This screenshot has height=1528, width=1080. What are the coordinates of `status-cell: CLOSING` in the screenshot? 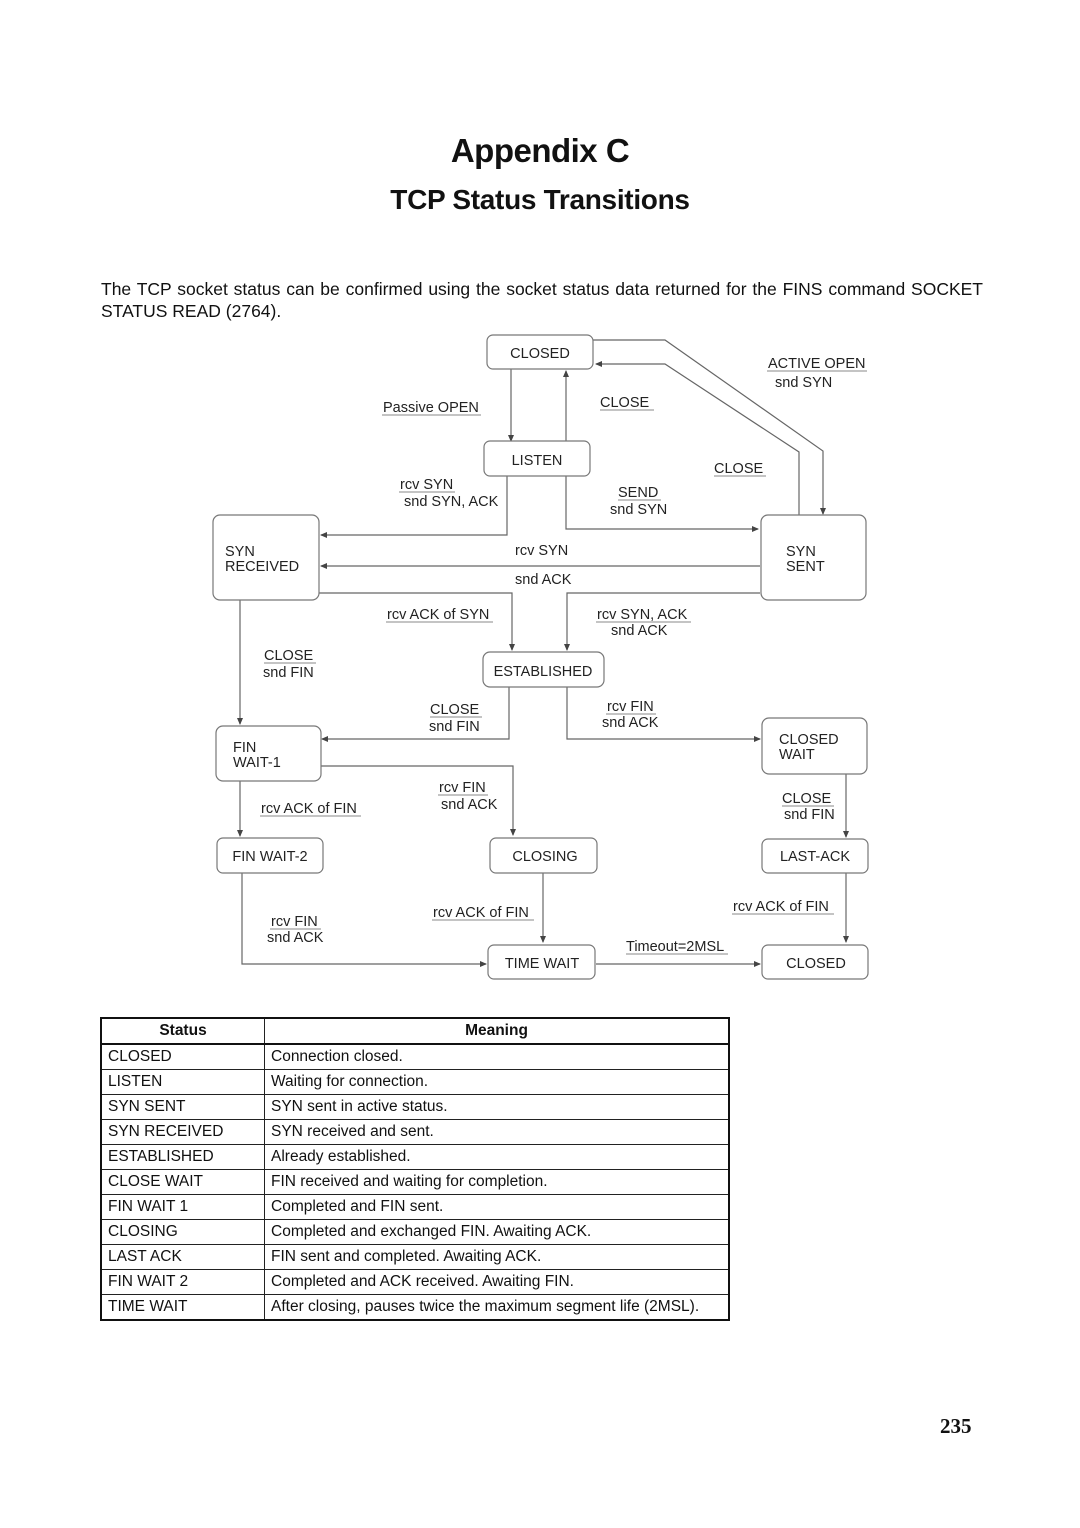 It's located at (182, 1232).